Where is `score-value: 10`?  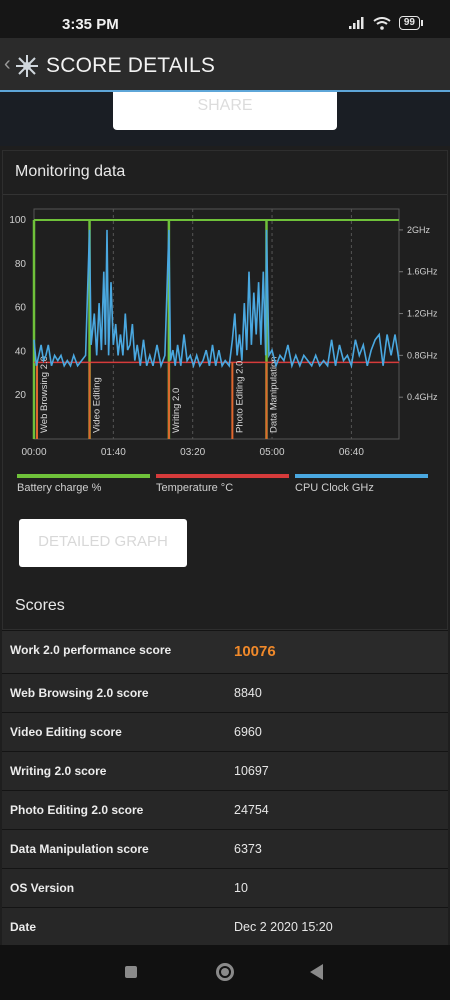
score-value: 10 is located at coordinates (241, 888).